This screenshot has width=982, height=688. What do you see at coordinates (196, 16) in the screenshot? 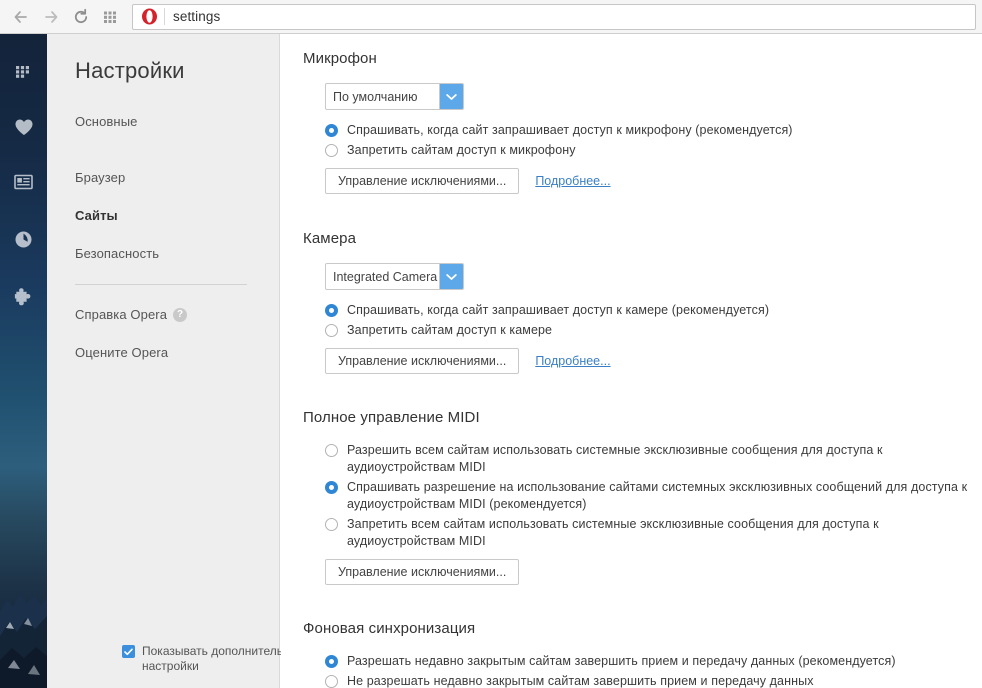
I see `address-input-text: settings` at bounding box center [196, 16].